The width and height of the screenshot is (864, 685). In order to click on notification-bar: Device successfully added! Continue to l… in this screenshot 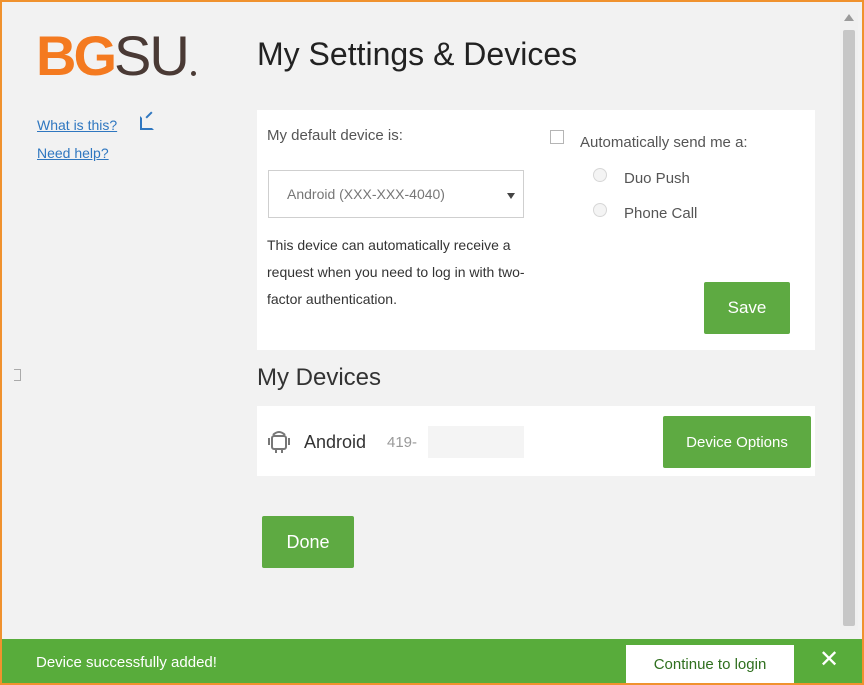, I will do `click(432, 661)`.